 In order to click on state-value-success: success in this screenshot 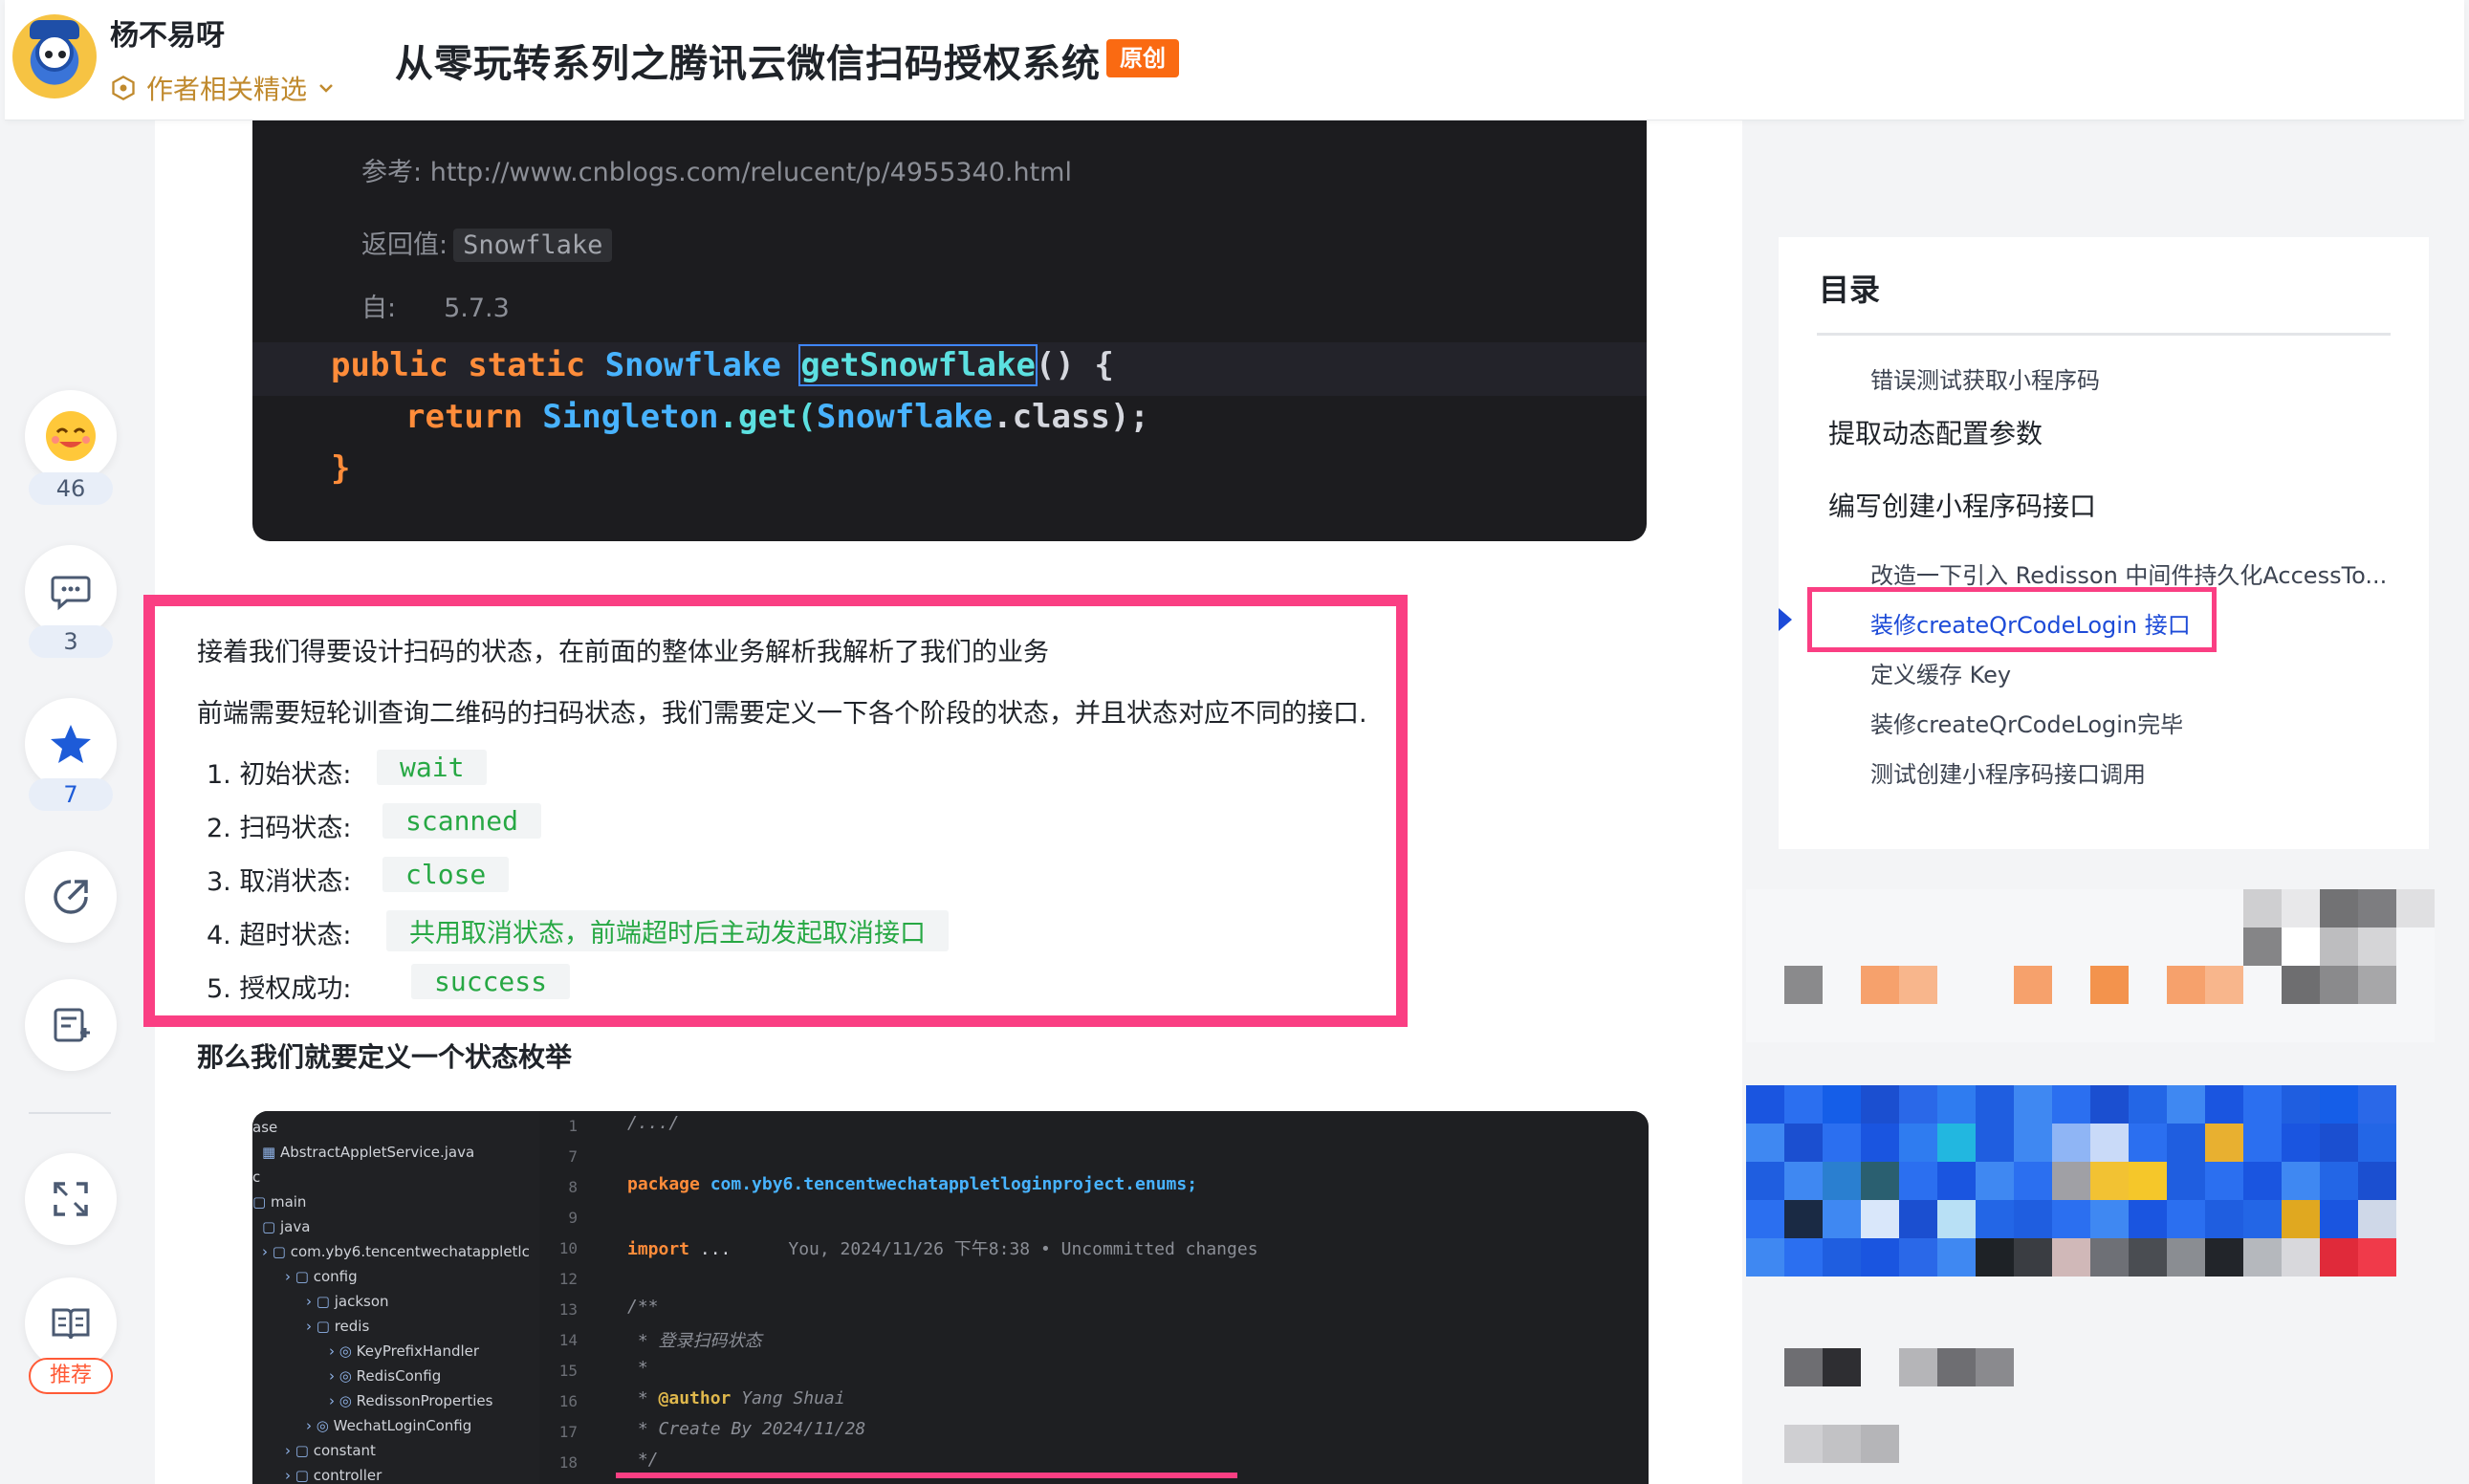, I will do `click(491, 981)`.